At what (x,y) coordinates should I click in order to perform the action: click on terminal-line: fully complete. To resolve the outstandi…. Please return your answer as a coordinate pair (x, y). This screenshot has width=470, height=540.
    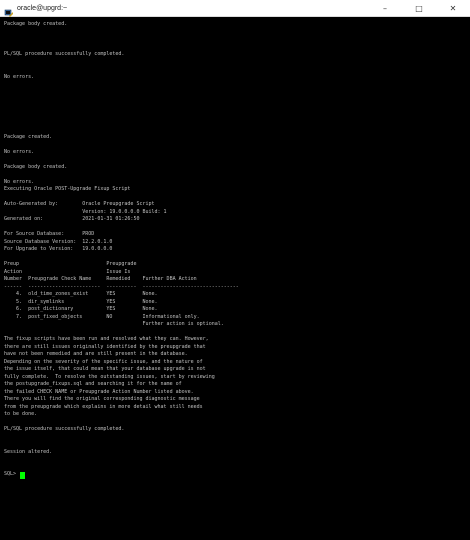
    Looking at the image, I should click on (109, 376).